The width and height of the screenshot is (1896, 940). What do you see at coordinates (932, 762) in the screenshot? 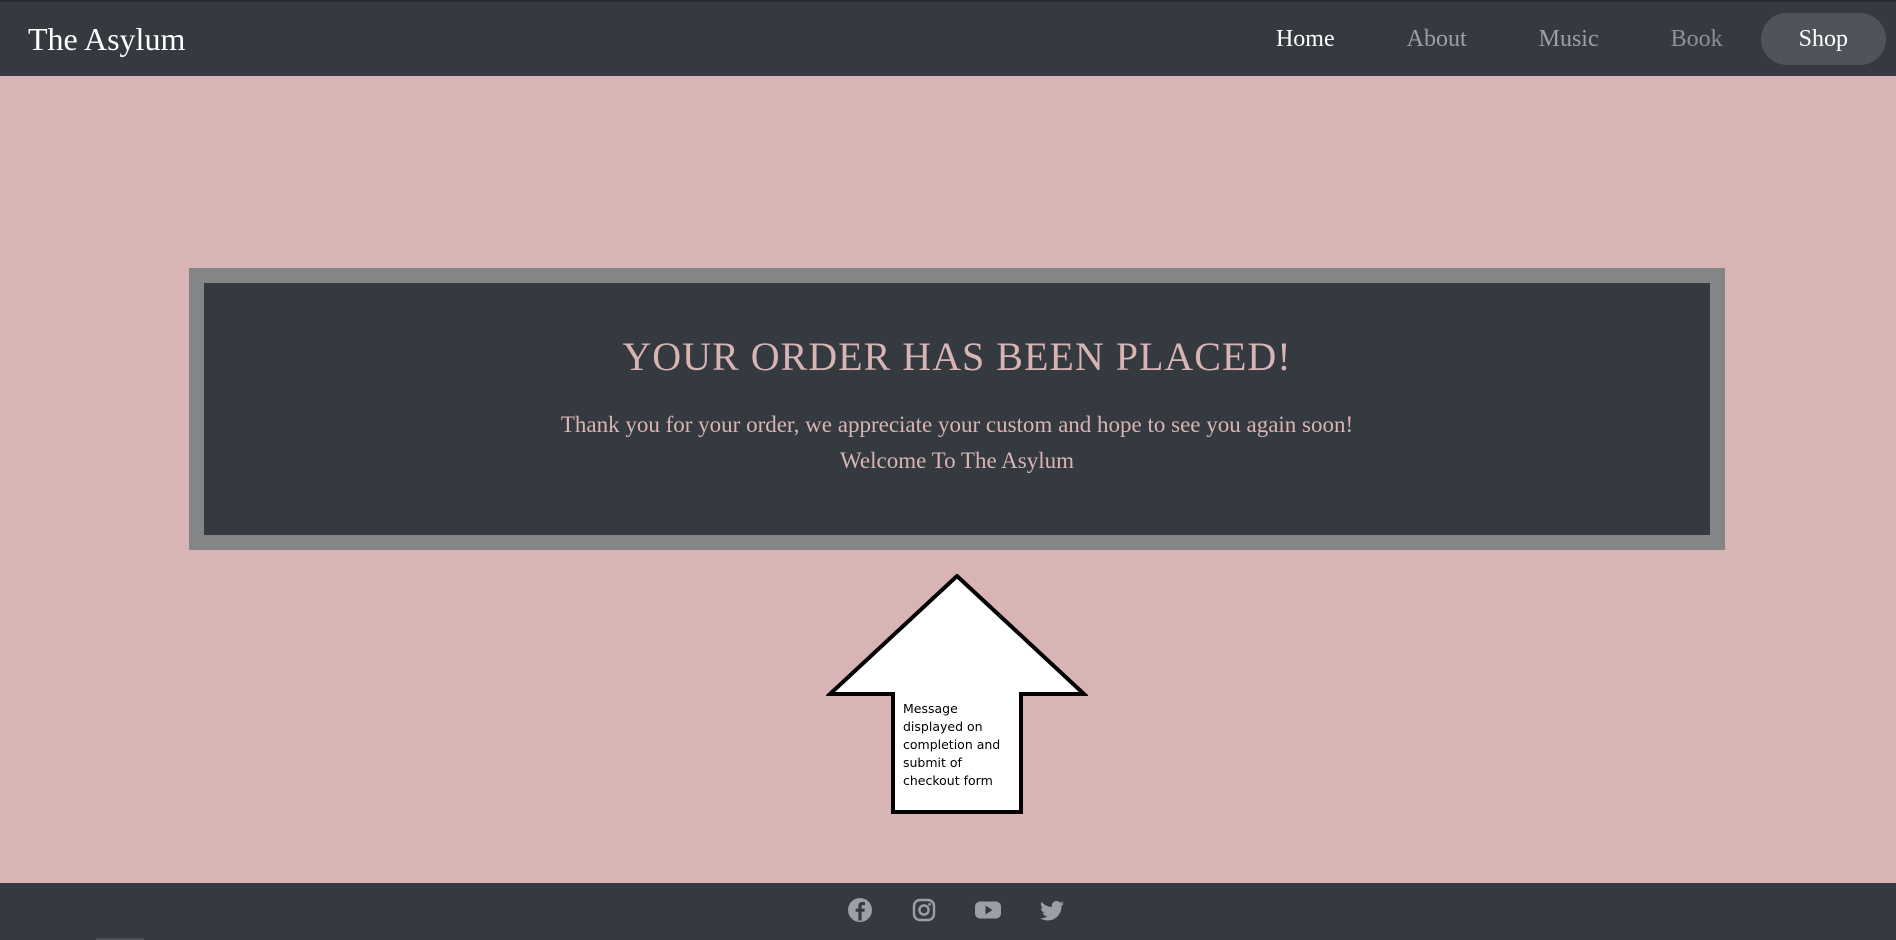
I see `annotation-line-4: submit of` at bounding box center [932, 762].